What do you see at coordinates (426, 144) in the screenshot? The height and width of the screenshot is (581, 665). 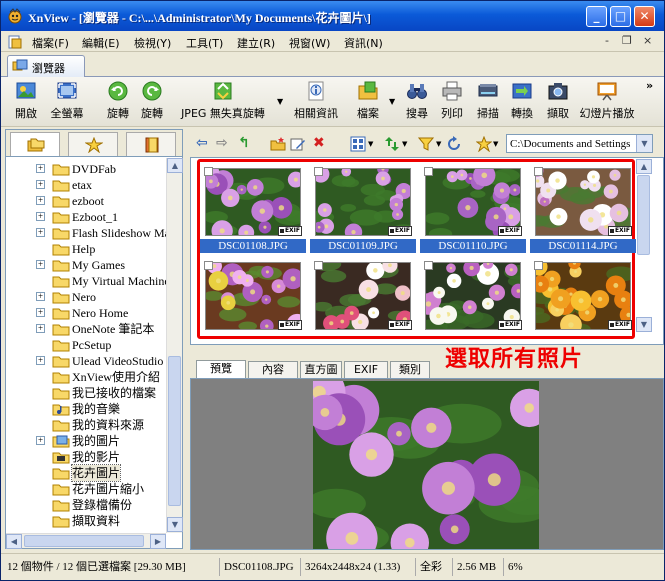 I see `filter-icon` at bounding box center [426, 144].